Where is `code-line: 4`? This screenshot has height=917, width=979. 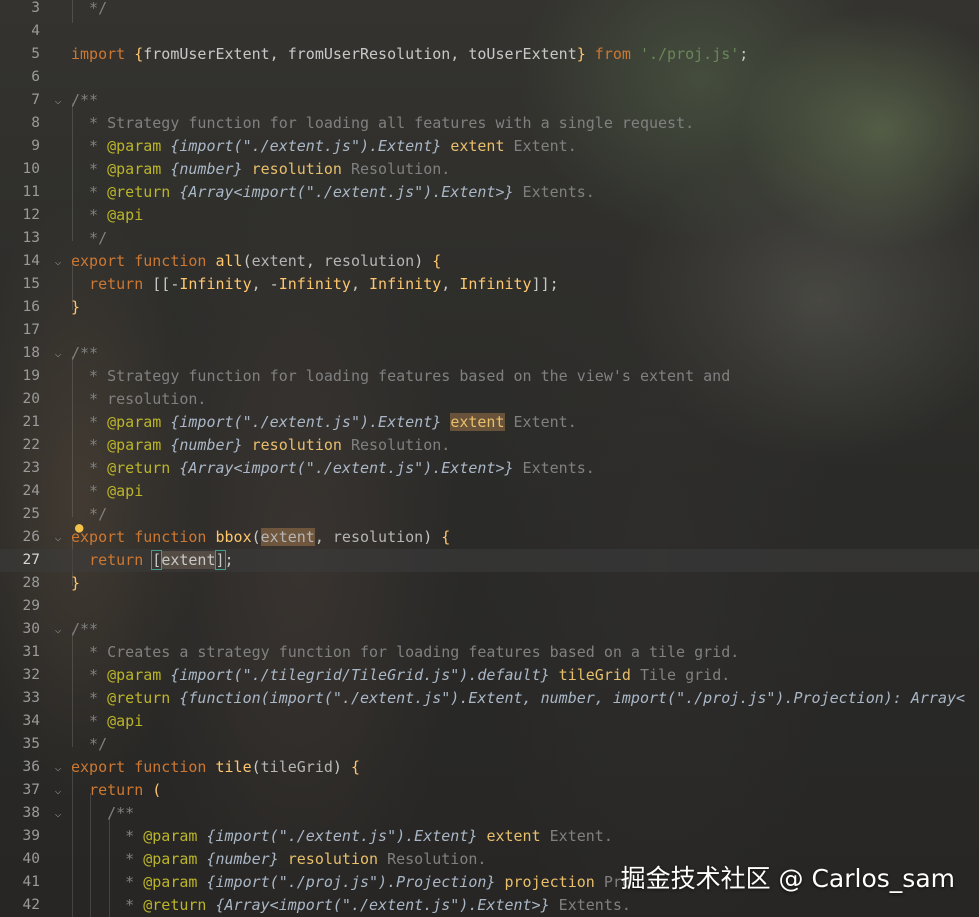 code-line: 4 is located at coordinates (489, 31).